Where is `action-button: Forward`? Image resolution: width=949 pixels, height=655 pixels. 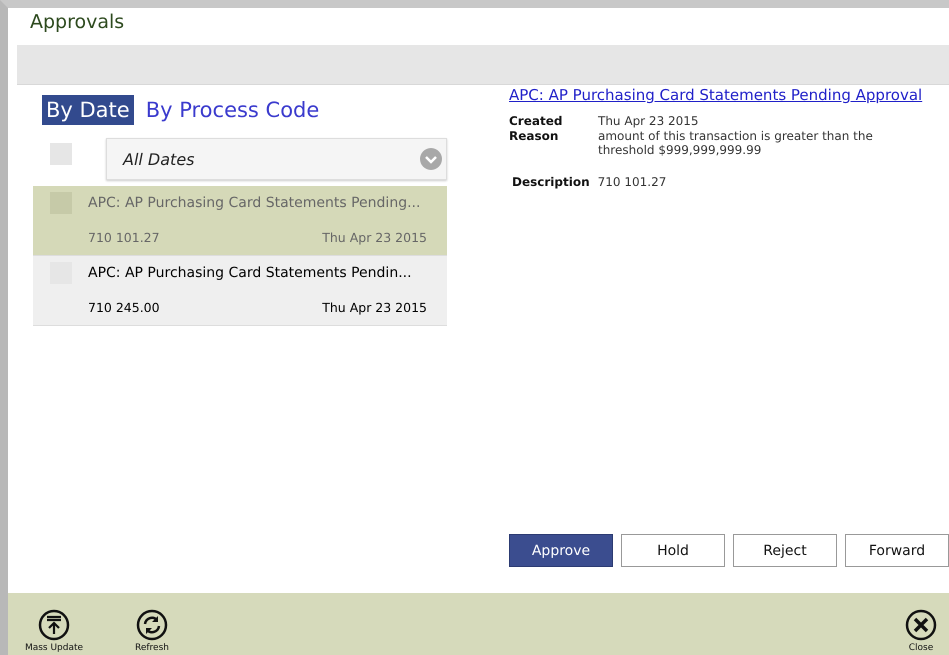 action-button: Forward is located at coordinates (897, 550).